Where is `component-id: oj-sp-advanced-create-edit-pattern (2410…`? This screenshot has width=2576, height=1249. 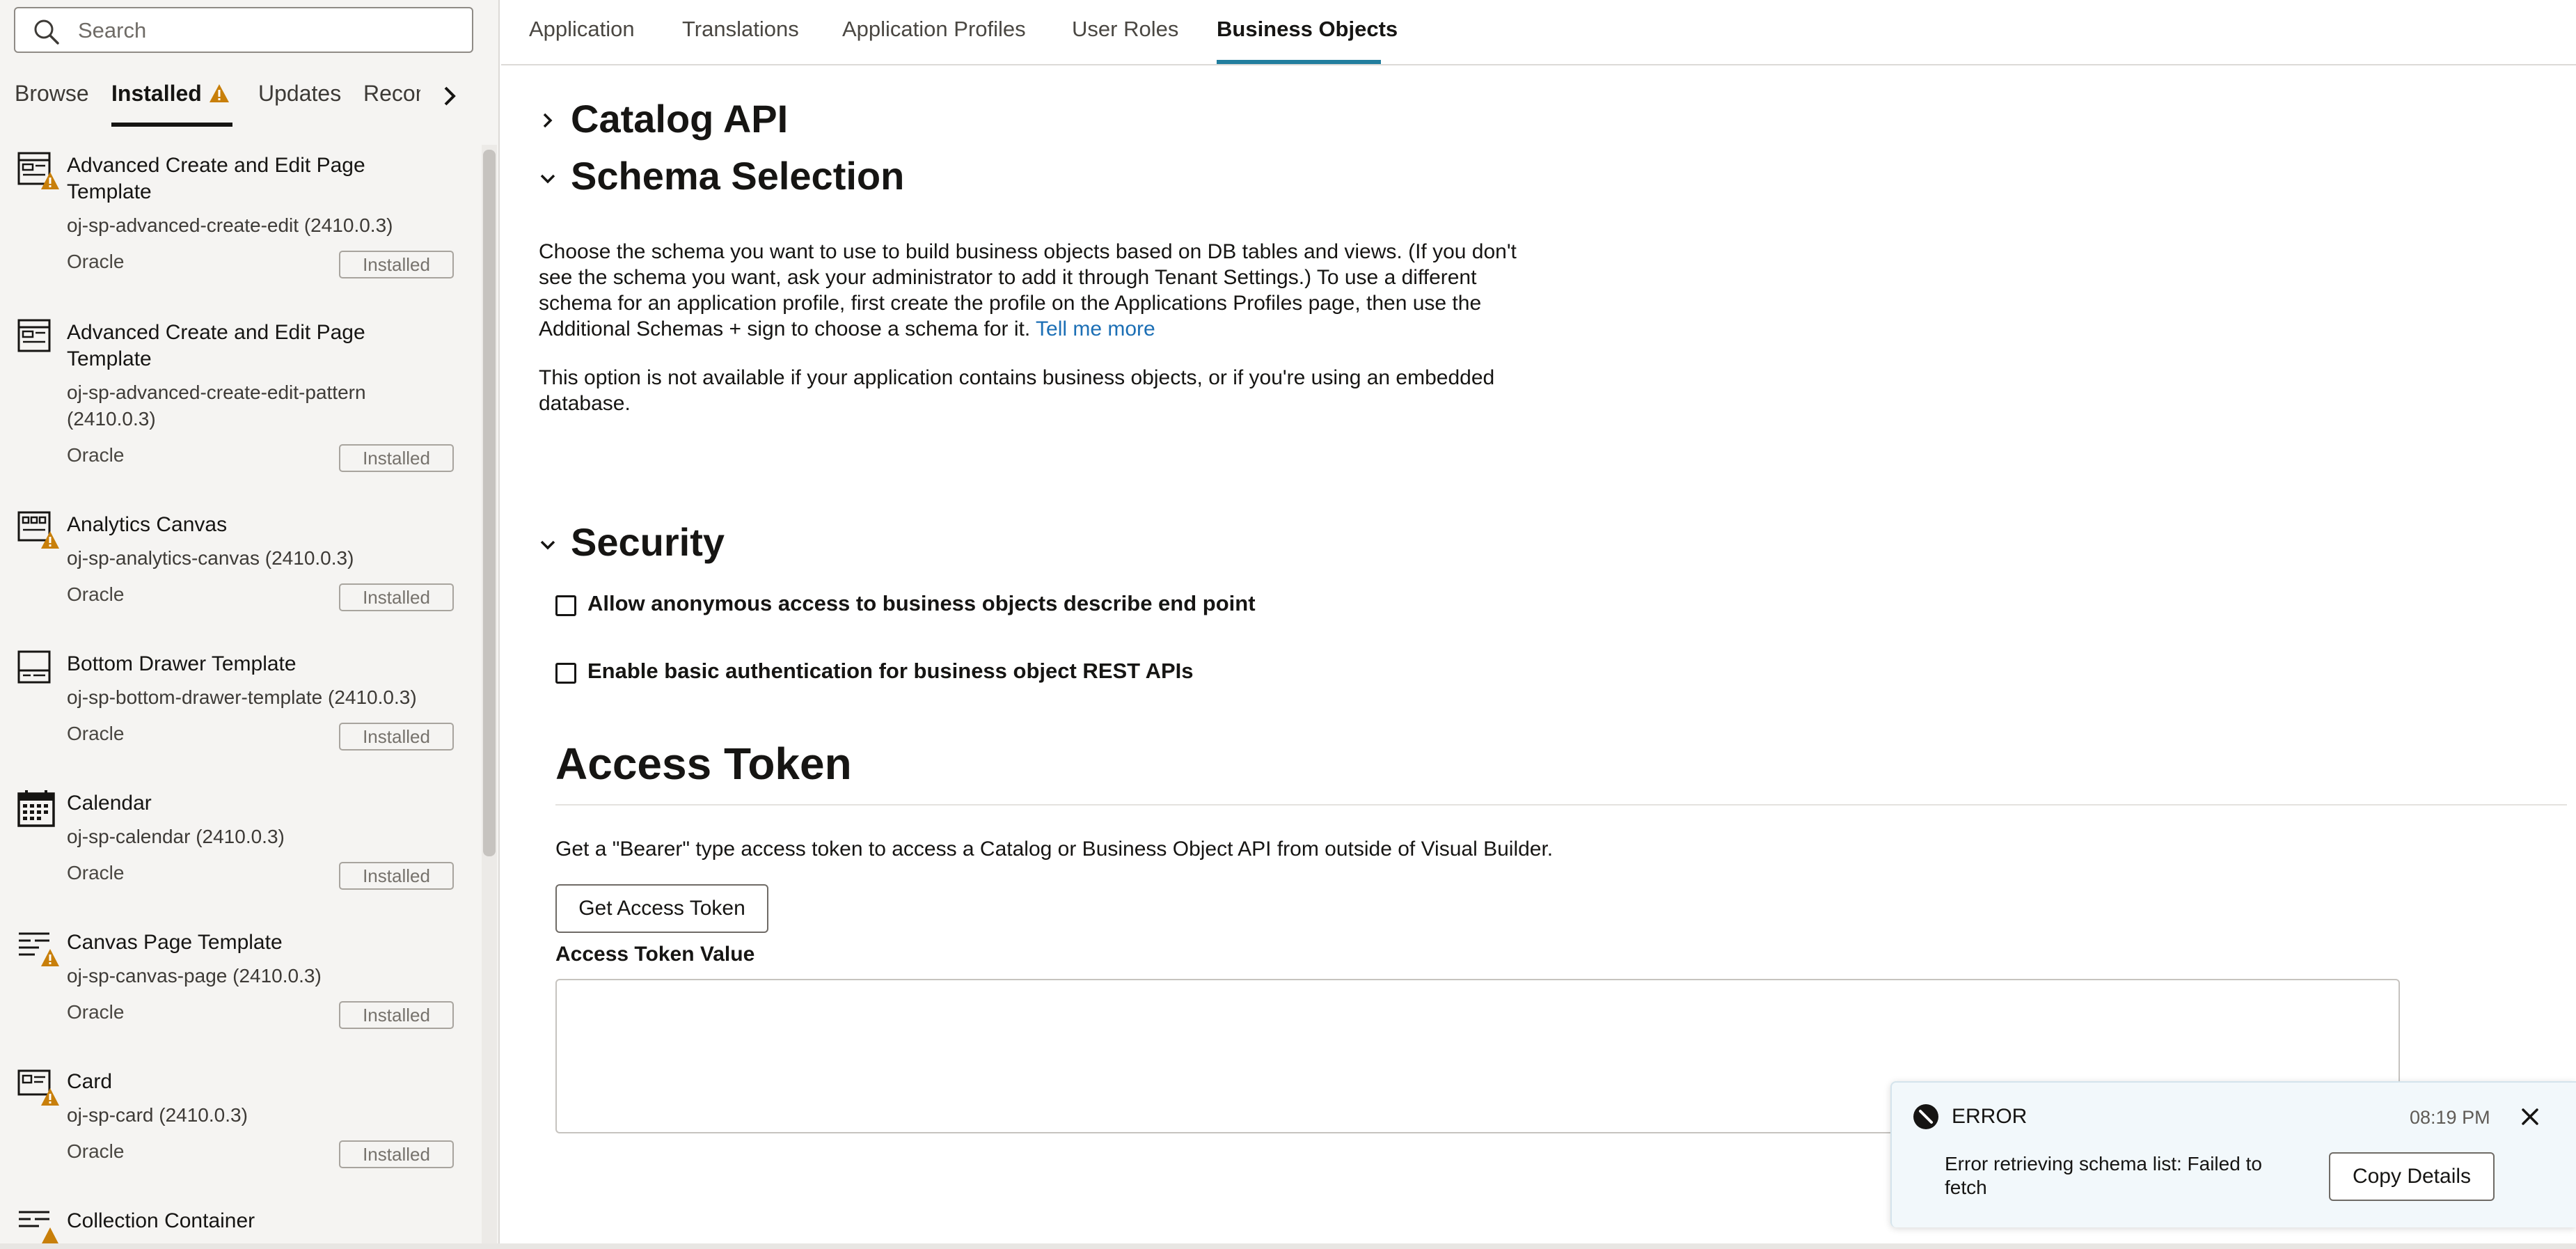 component-id: oj-sp-advanced-create-edit-pattern (2410… is located at coordinates (216, 406).